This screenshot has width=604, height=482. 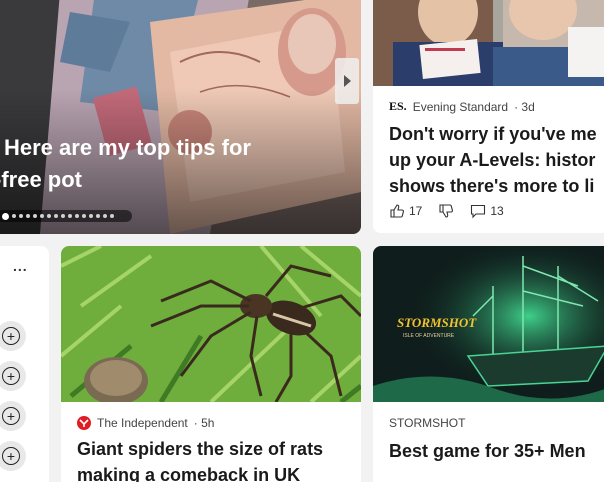 What do you see at coordinates (398, 106) in the screenshot?
I see `evening-standard-logo: ES.` at bounding box center [398, 106].